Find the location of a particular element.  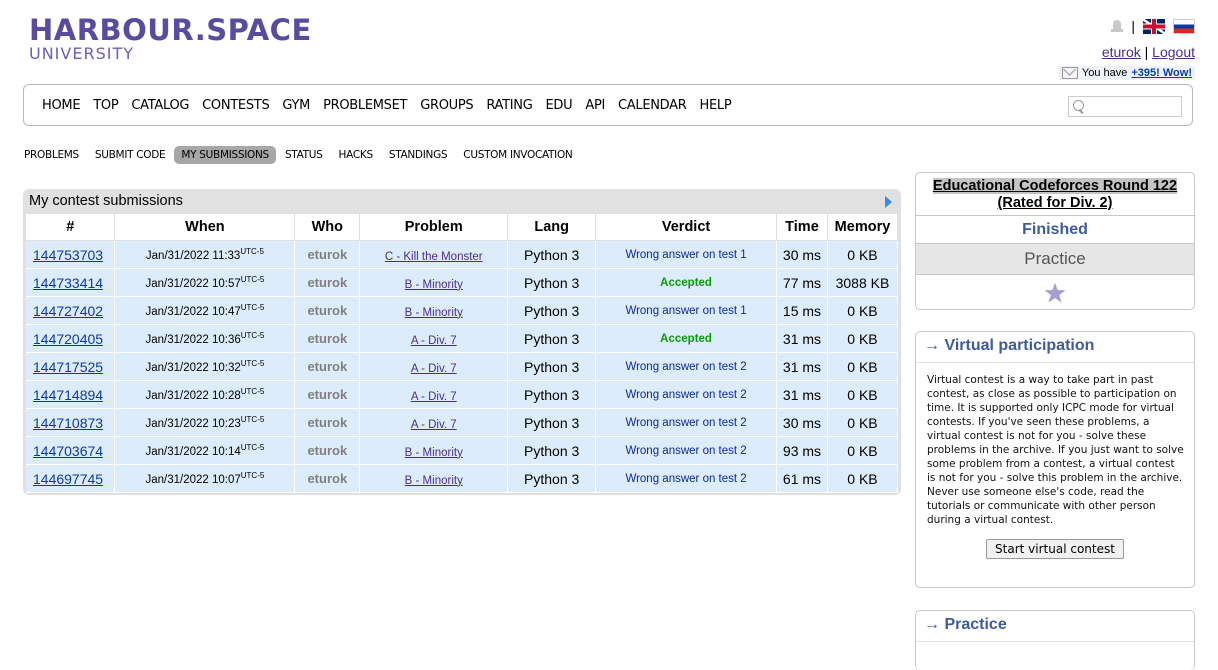

submission-id-cell: 144697745 is located at coordinates (71, 478).